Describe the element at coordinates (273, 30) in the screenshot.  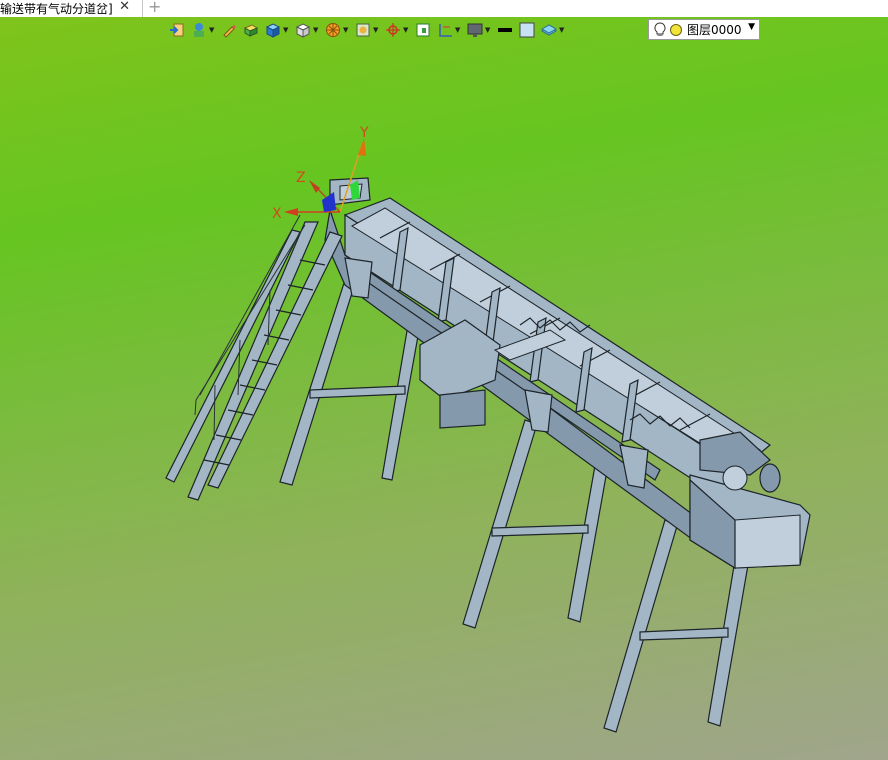
I see `cube-blue-icon` at that location.